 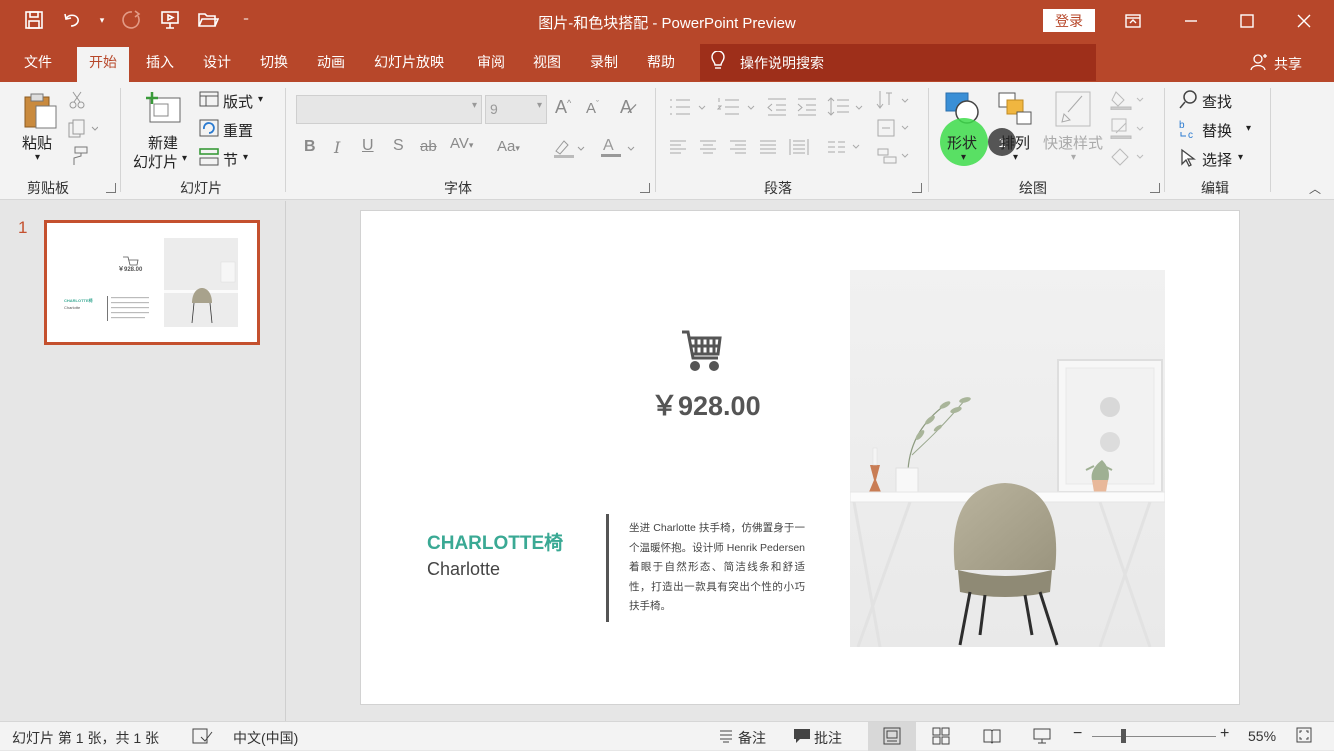 What do you see at coordinates (163, 142) in the screenshot?
I see `new-slide-label-1: 新建` at bounding box center [163, 142].